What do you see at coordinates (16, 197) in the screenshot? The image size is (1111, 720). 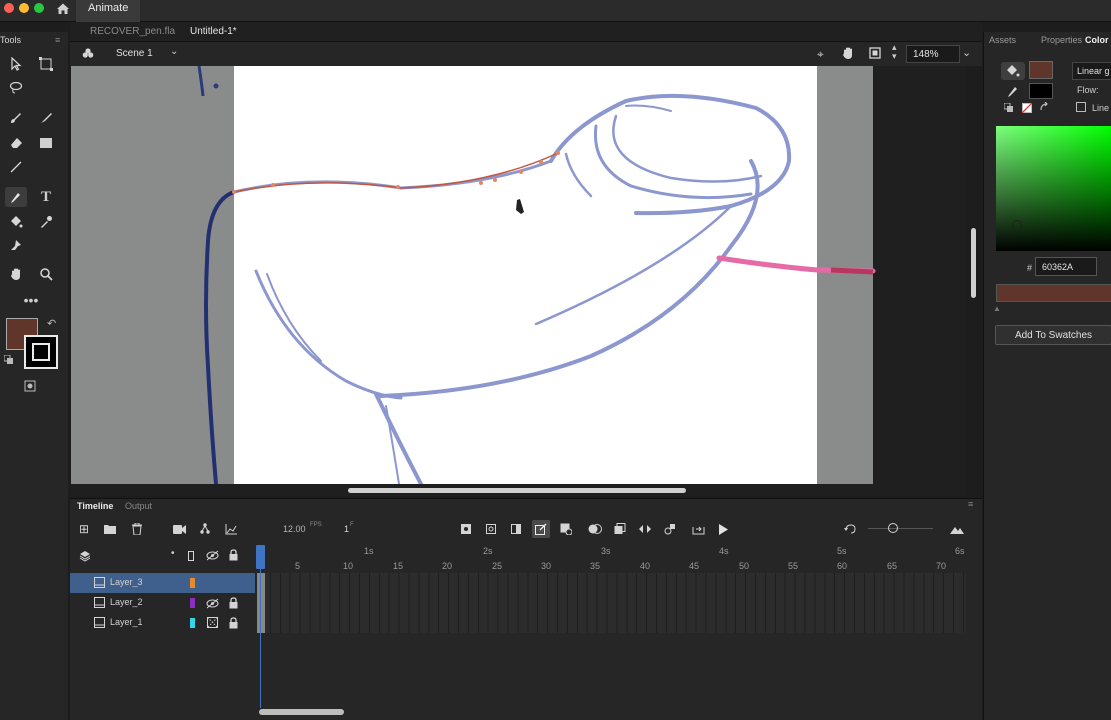 I see `pen-tool-icon` at bounding box center [16, 197].